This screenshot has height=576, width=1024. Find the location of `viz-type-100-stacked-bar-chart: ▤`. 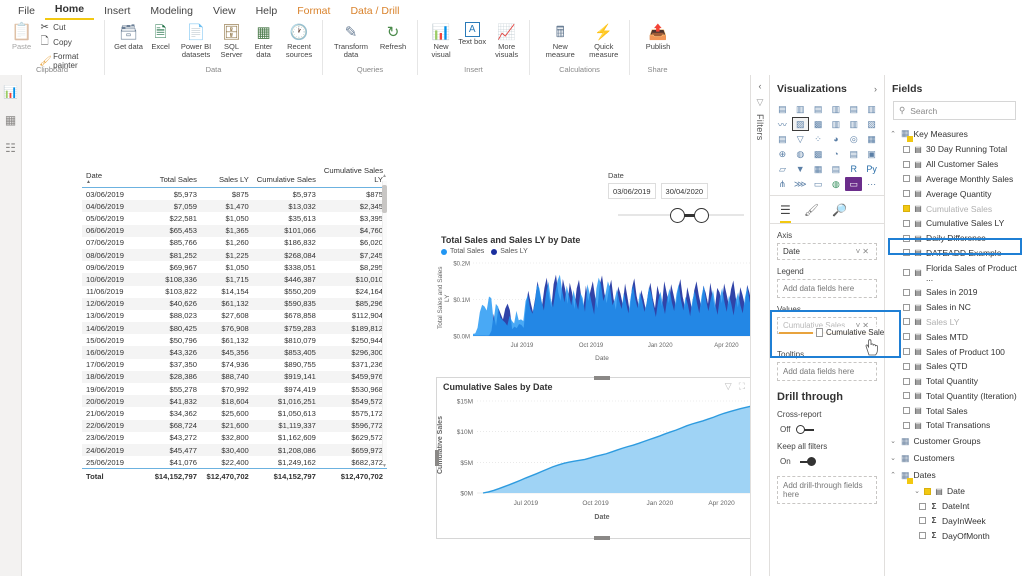

viz-type-100-stacked-bar-chart: ▤ is located at coordinates (853, 109).